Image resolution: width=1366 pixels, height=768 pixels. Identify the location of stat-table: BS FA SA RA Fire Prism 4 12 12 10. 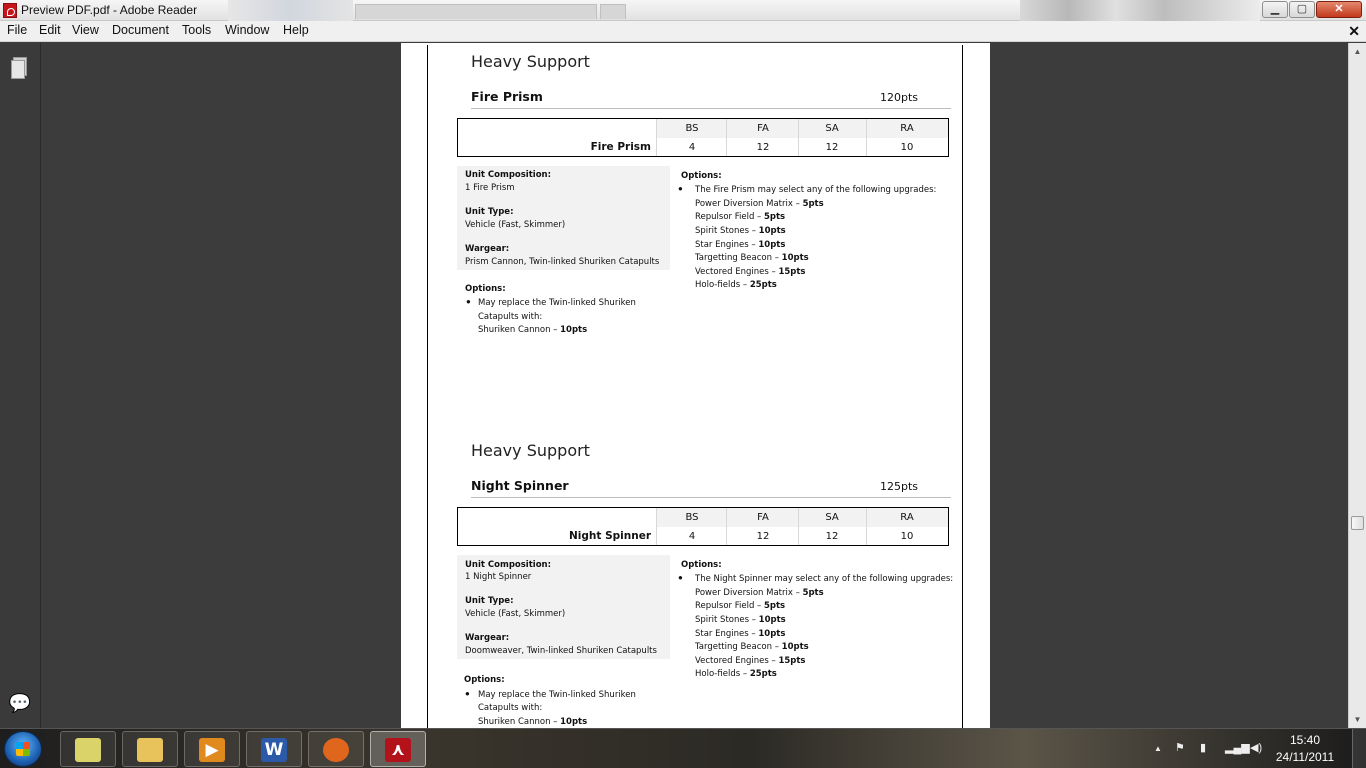
(703, 137).